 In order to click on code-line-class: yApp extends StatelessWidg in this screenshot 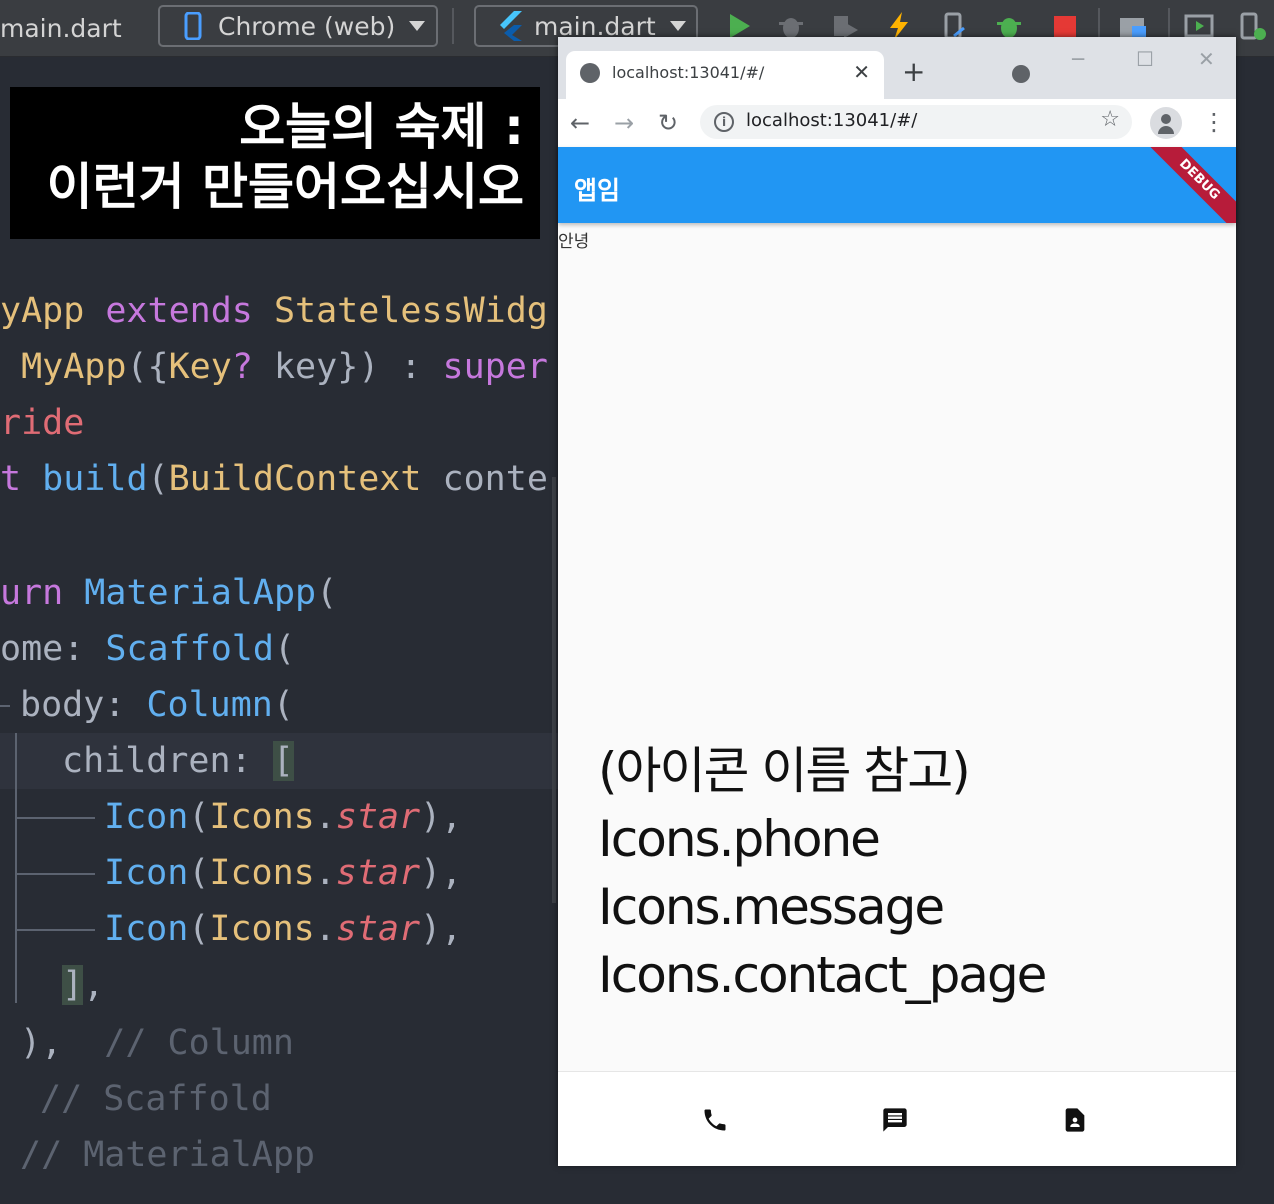, I will do `click(274, 311)`.